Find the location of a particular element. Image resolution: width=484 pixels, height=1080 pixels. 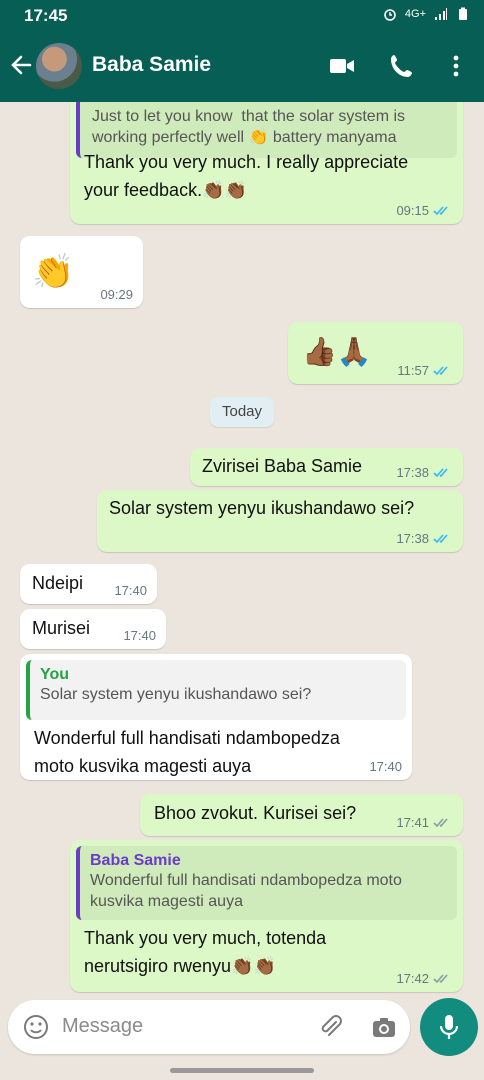

message-text: 👏 is located at coordinates (53, 272).